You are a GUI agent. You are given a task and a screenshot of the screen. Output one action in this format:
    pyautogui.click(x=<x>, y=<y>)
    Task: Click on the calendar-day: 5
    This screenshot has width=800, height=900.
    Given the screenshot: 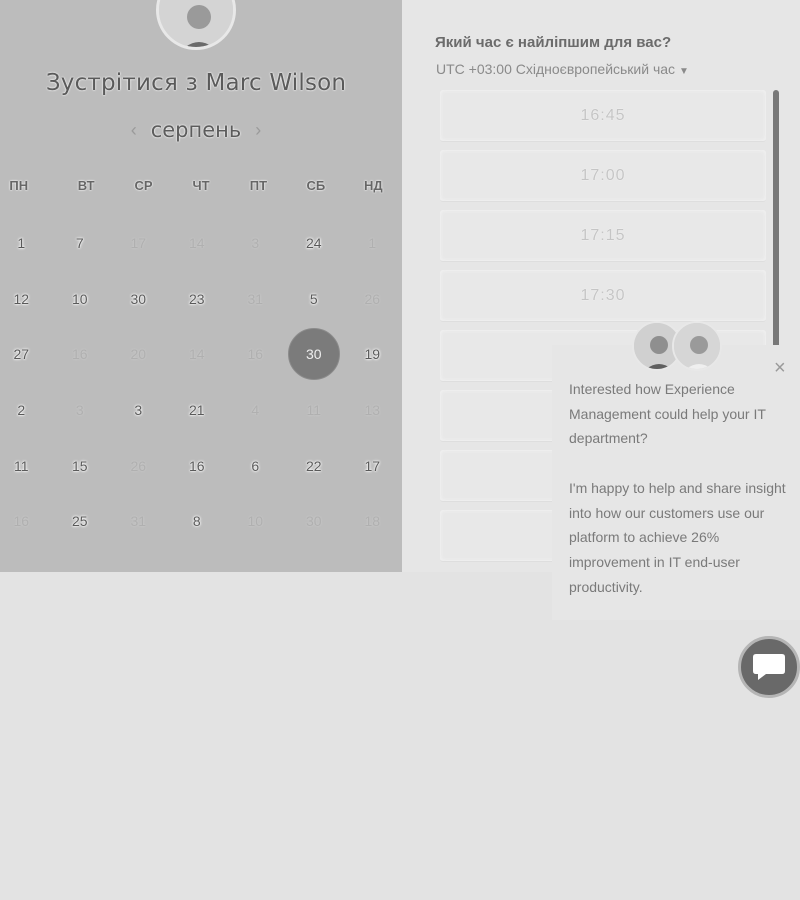 What is the action you would take?
    pyautogui.click(x=314, y=299)
    